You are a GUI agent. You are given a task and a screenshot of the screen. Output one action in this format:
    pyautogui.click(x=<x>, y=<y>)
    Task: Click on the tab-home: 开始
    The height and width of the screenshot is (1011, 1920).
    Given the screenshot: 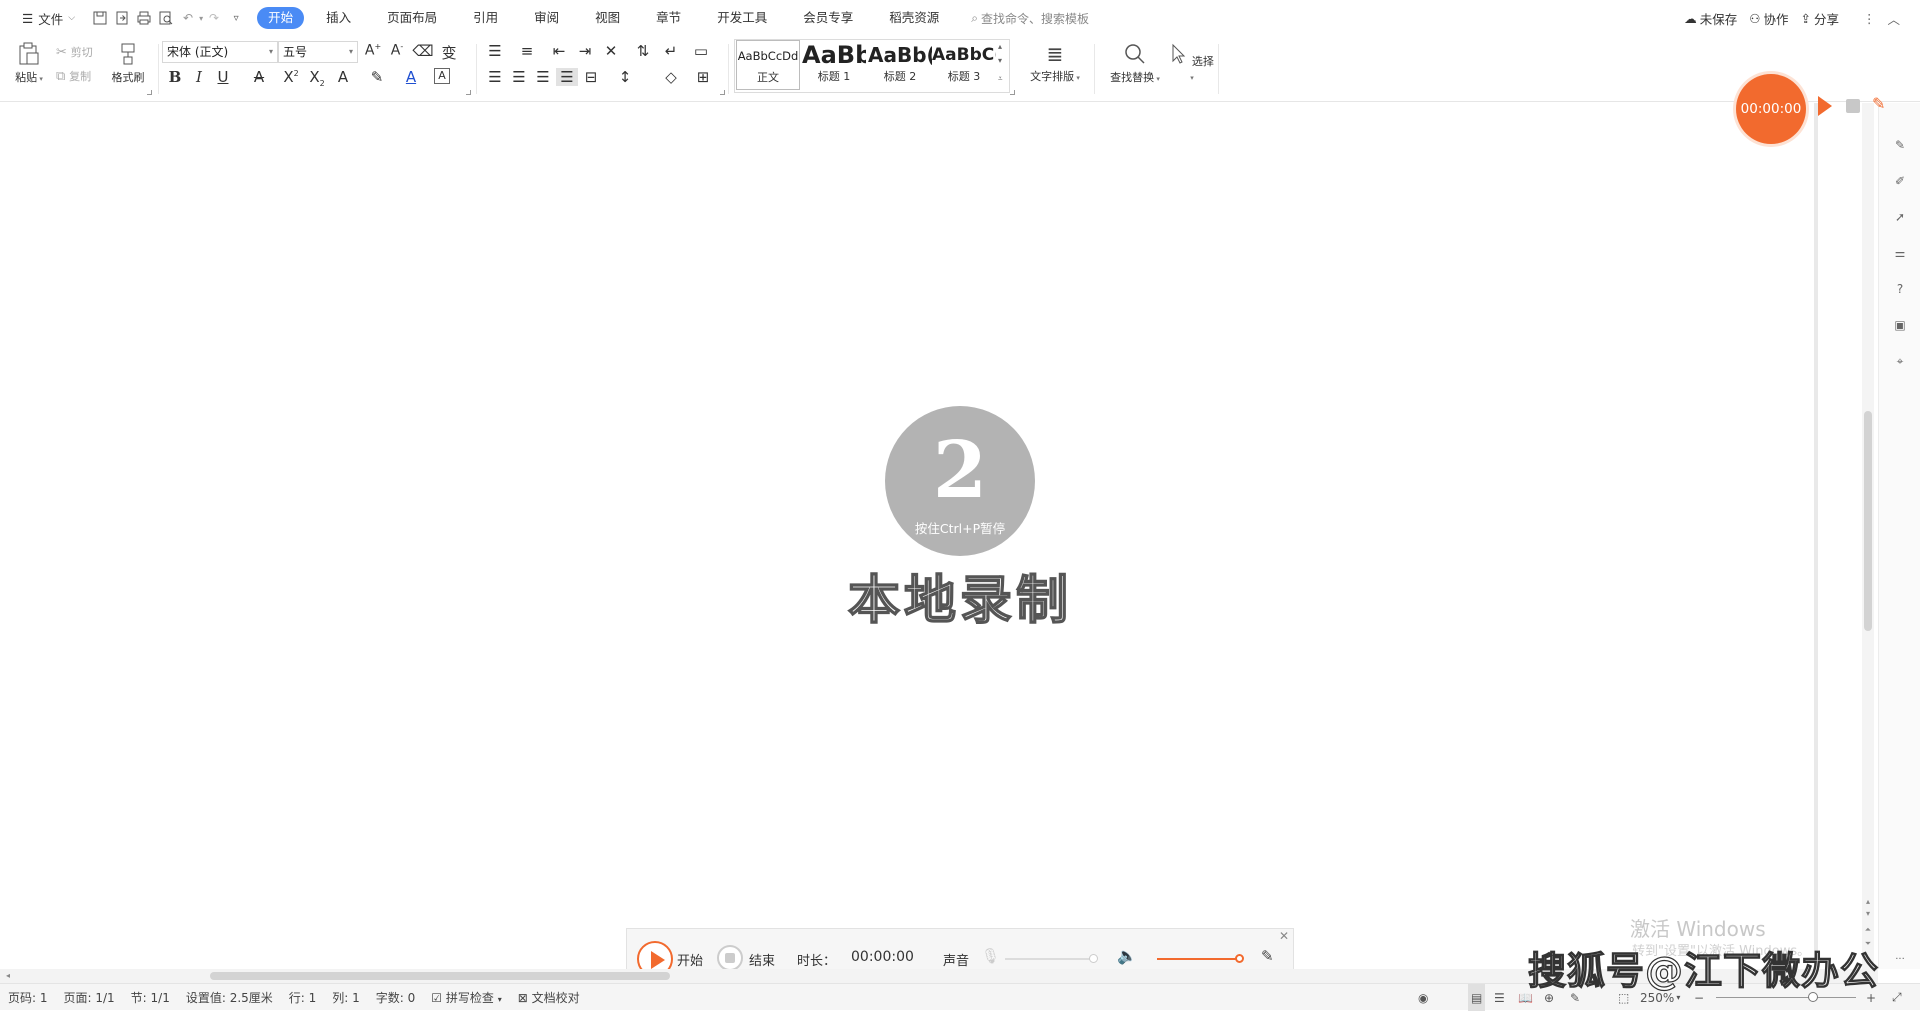 What is the action you would take?
    pyautogui.click(x=281, y=18)
    